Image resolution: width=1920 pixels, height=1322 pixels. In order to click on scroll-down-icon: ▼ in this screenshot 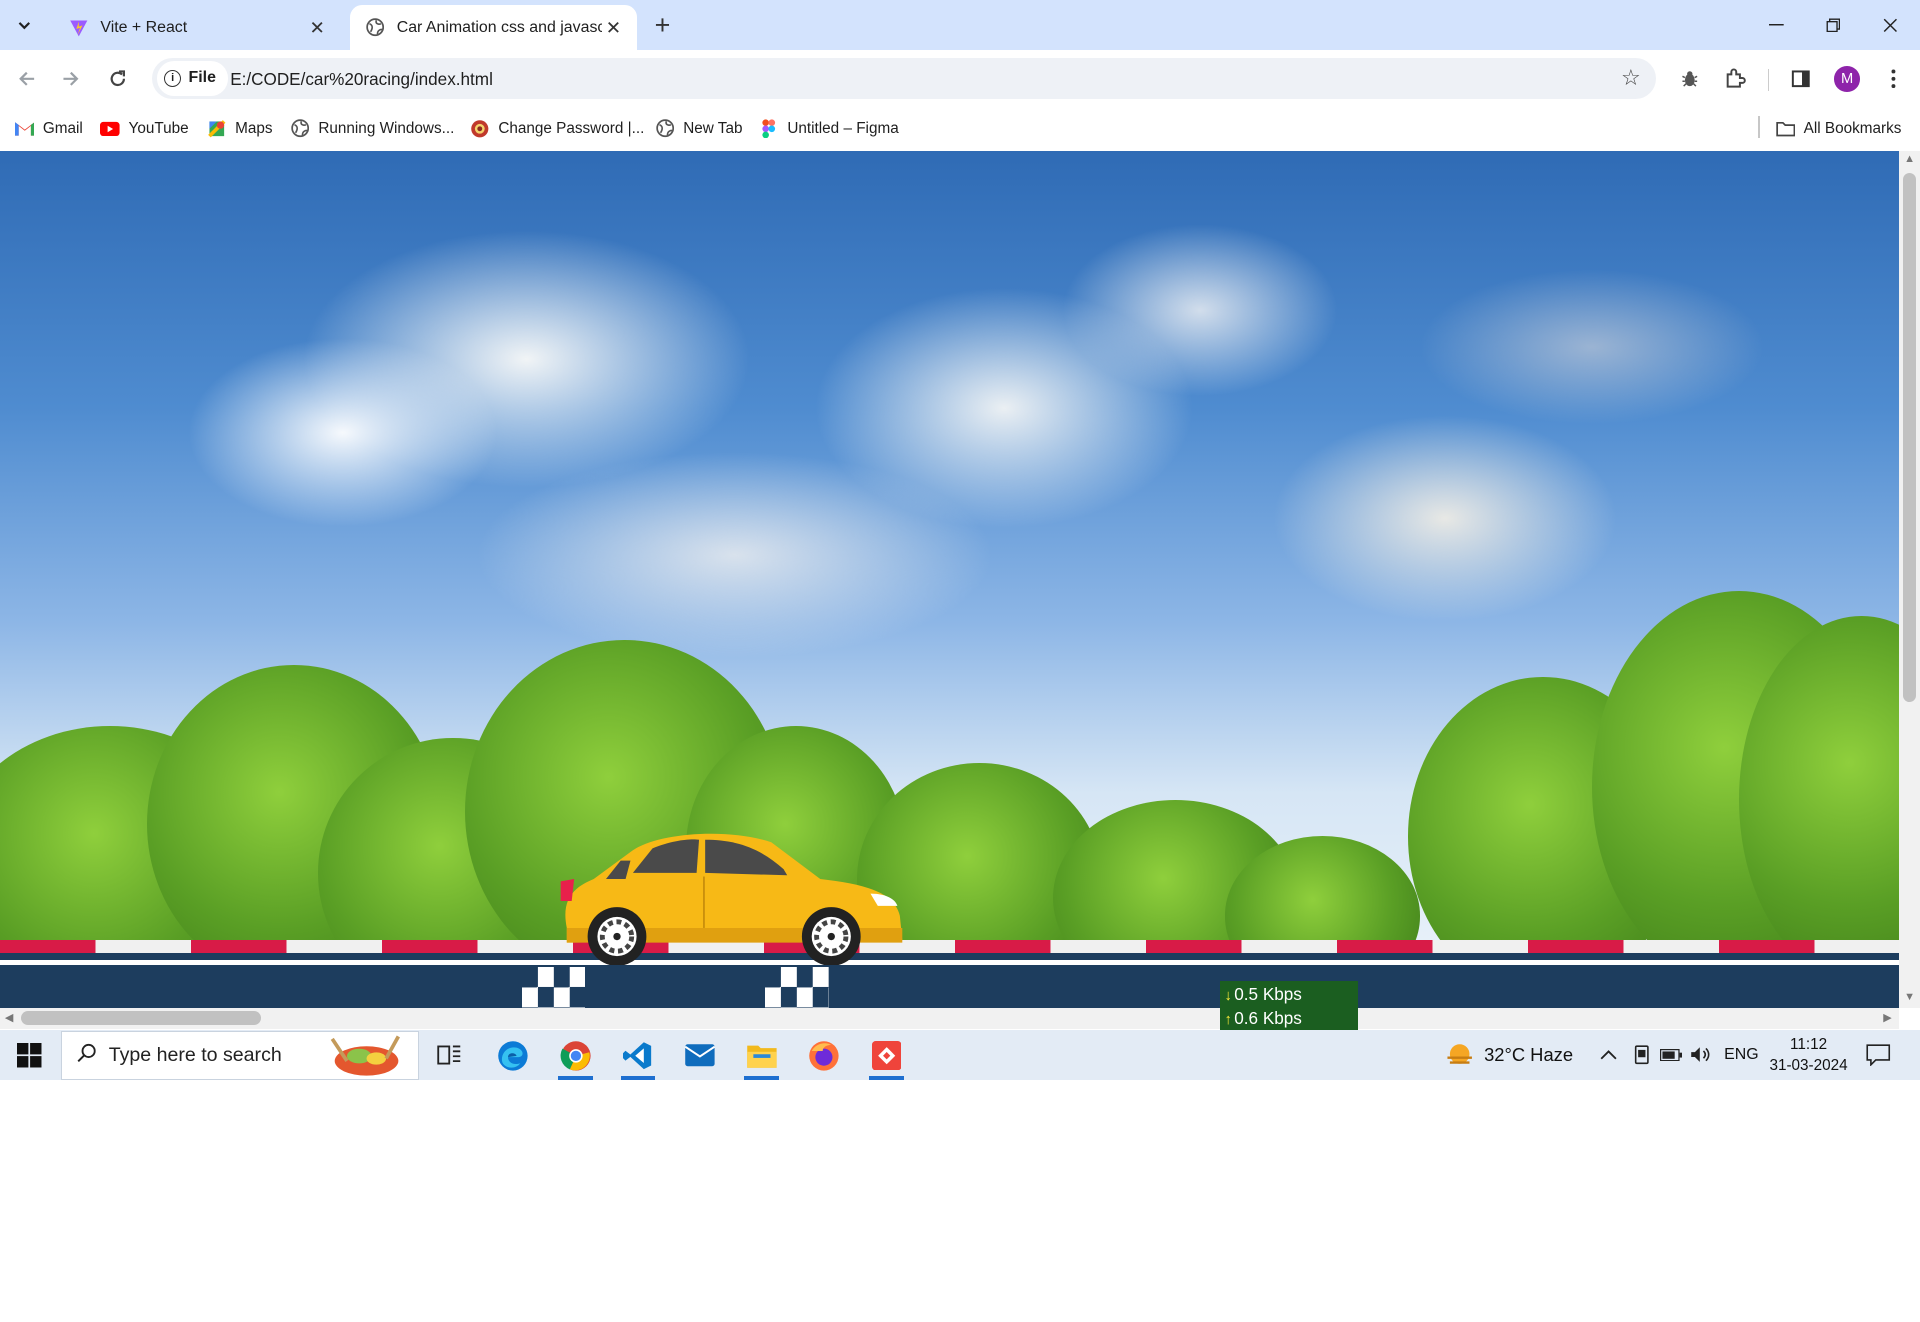, I will do `click(1909, 997)`.